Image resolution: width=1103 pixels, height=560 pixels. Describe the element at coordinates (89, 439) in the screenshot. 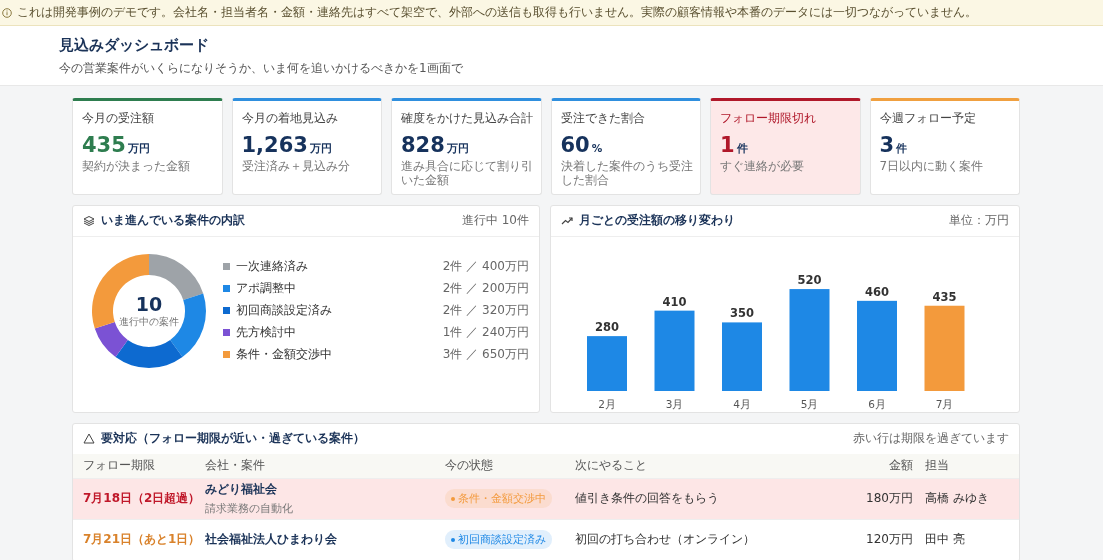

I see `warning-icon` at that location.